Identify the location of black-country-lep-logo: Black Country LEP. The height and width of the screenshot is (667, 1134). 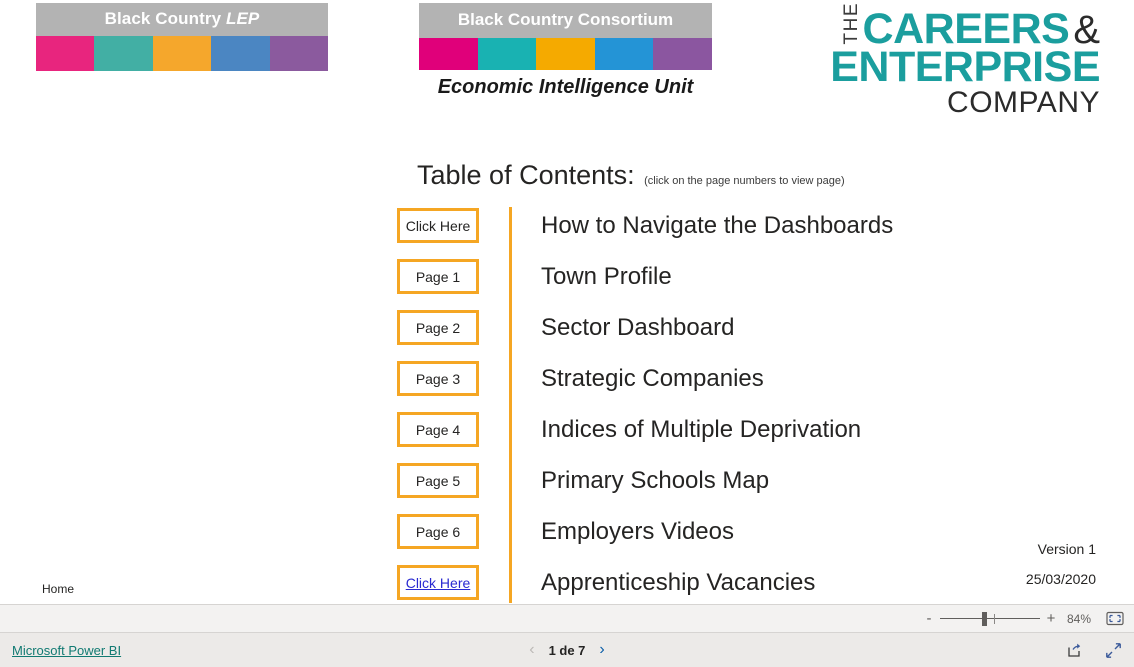
(182, 37).